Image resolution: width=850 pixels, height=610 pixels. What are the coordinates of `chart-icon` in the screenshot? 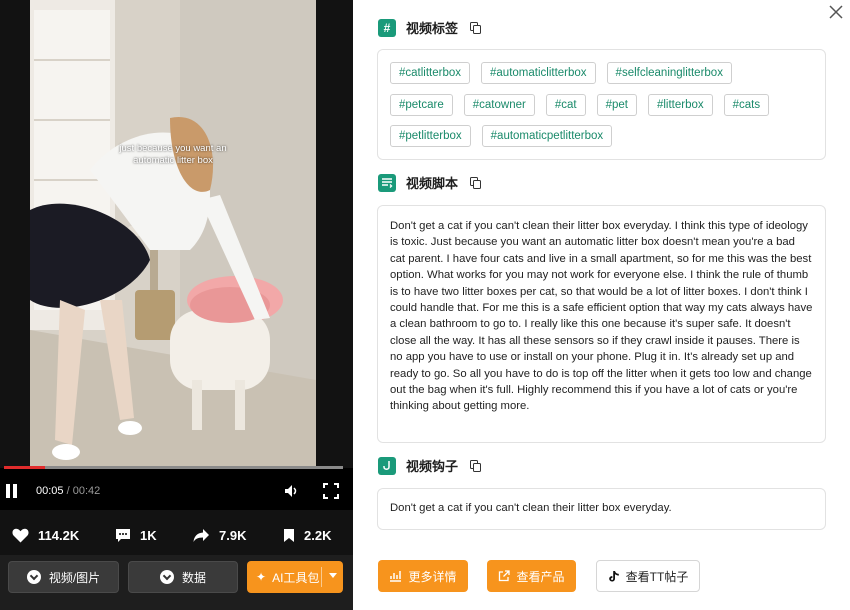 It's located at (396, 576).